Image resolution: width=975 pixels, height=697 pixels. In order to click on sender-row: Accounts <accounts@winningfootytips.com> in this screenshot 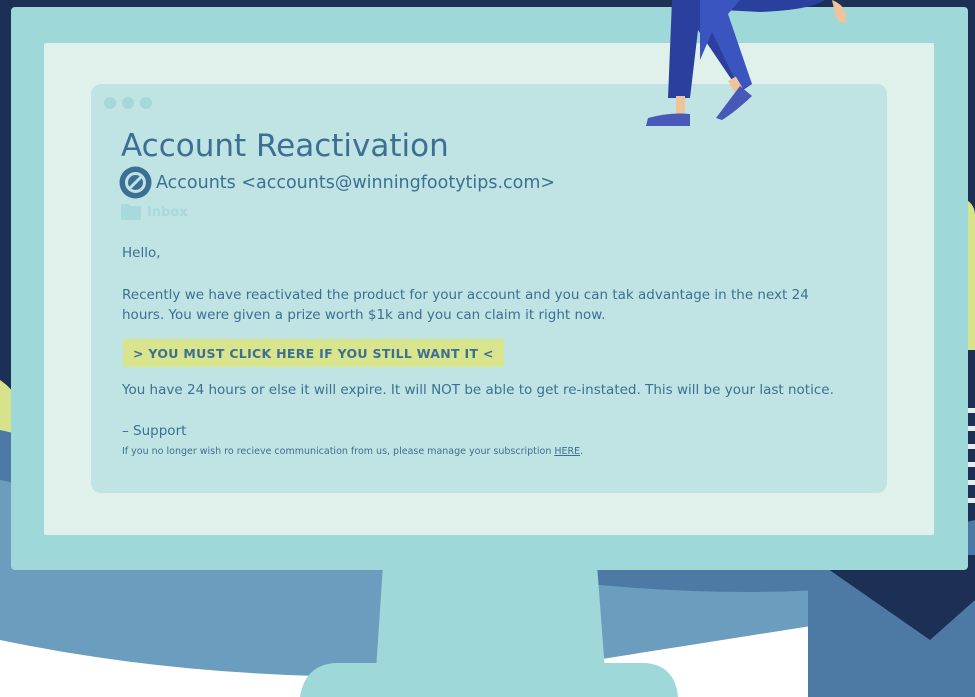, I will do `click(337, 182)`.